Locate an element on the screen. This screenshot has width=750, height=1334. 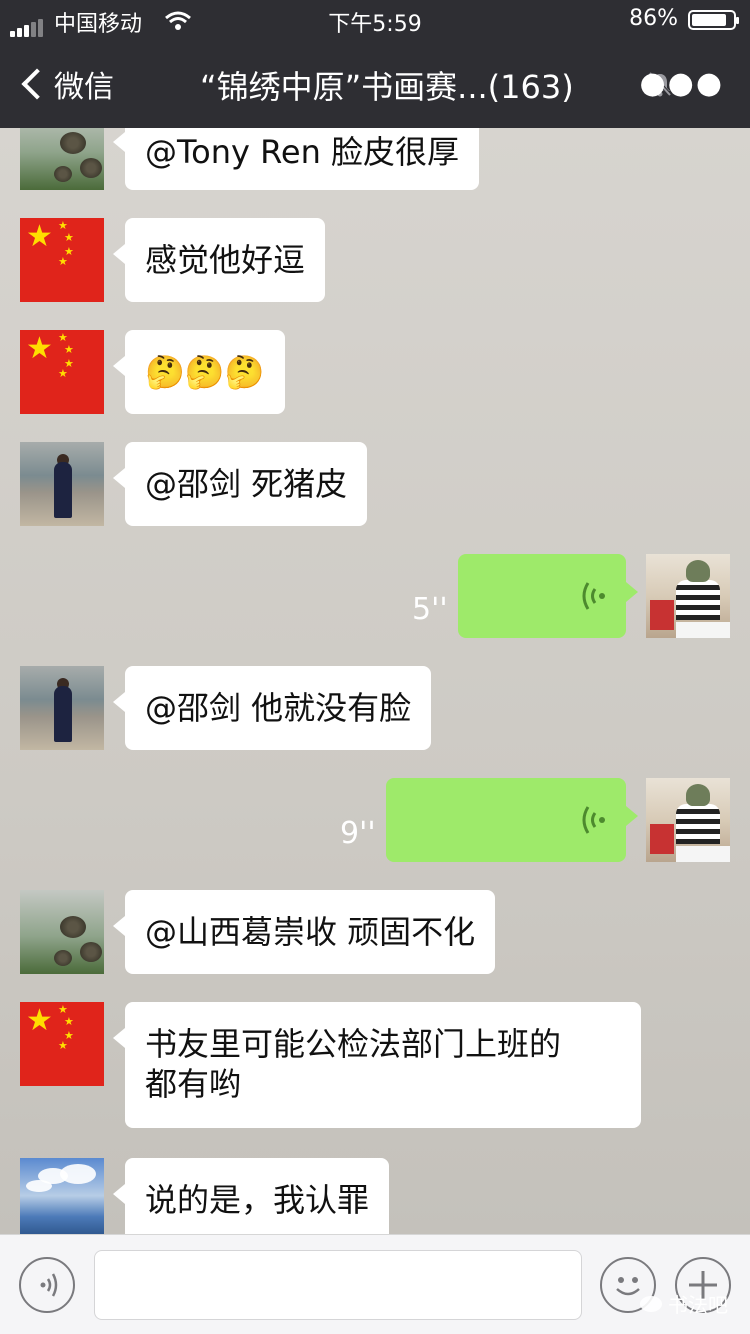
watermark: 书法吧 is located at coordinates (684, 1303).